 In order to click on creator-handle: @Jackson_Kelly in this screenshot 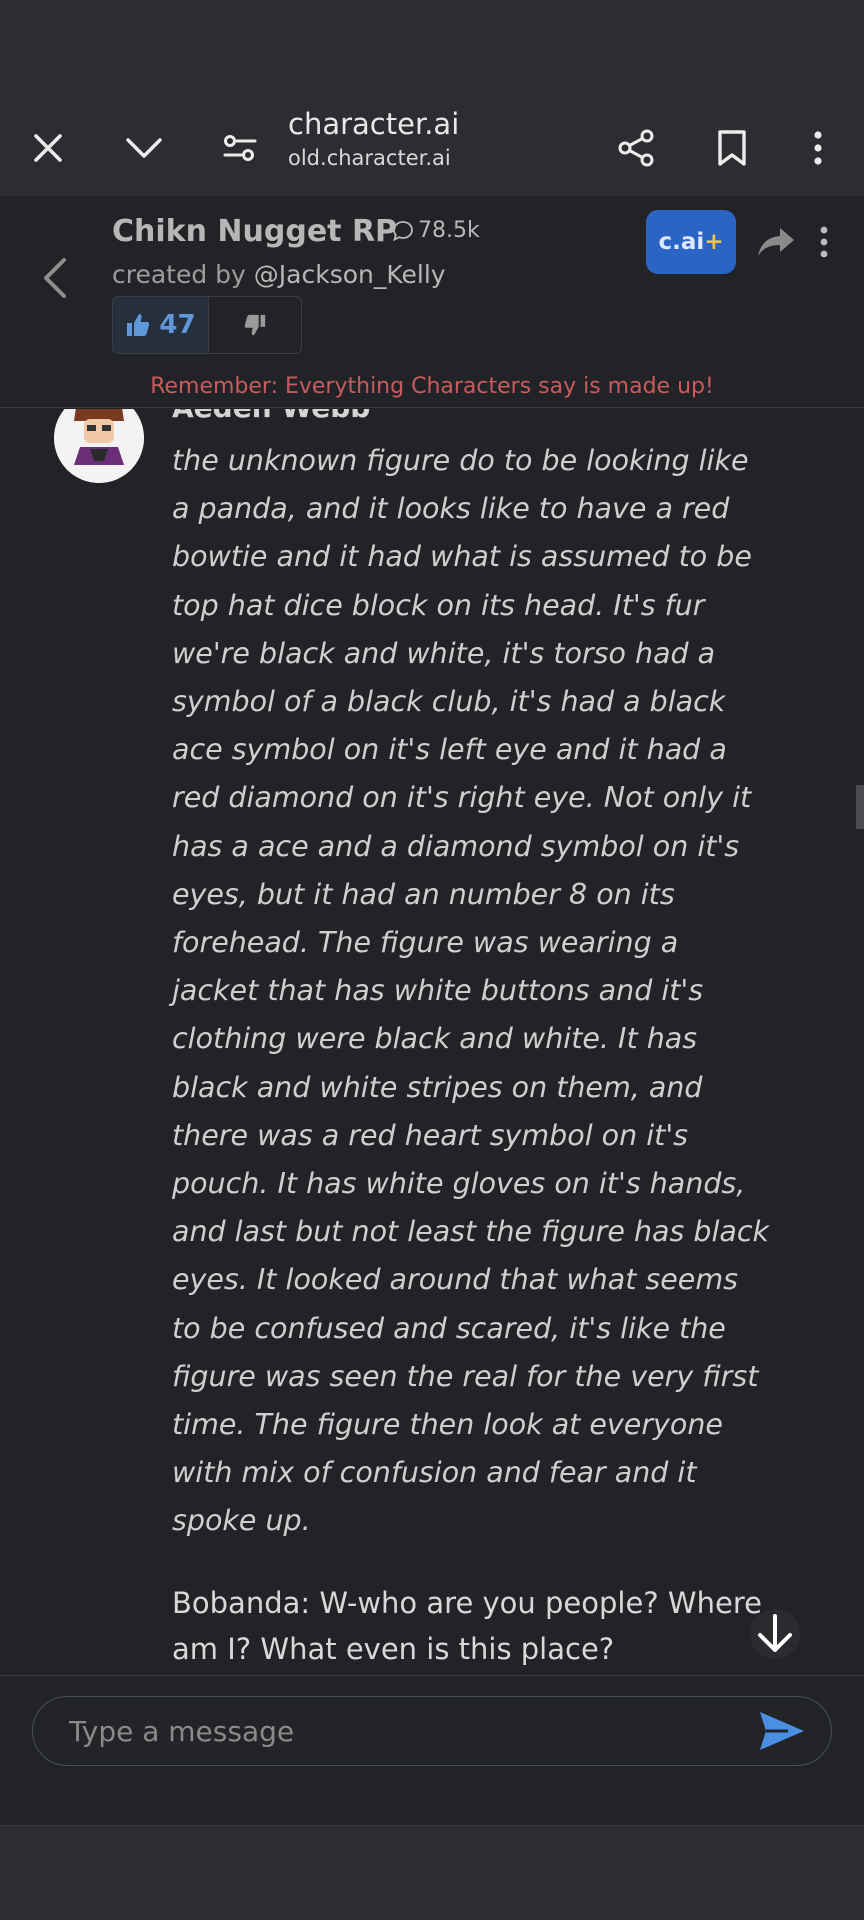, I will do `click(350, 274)`.